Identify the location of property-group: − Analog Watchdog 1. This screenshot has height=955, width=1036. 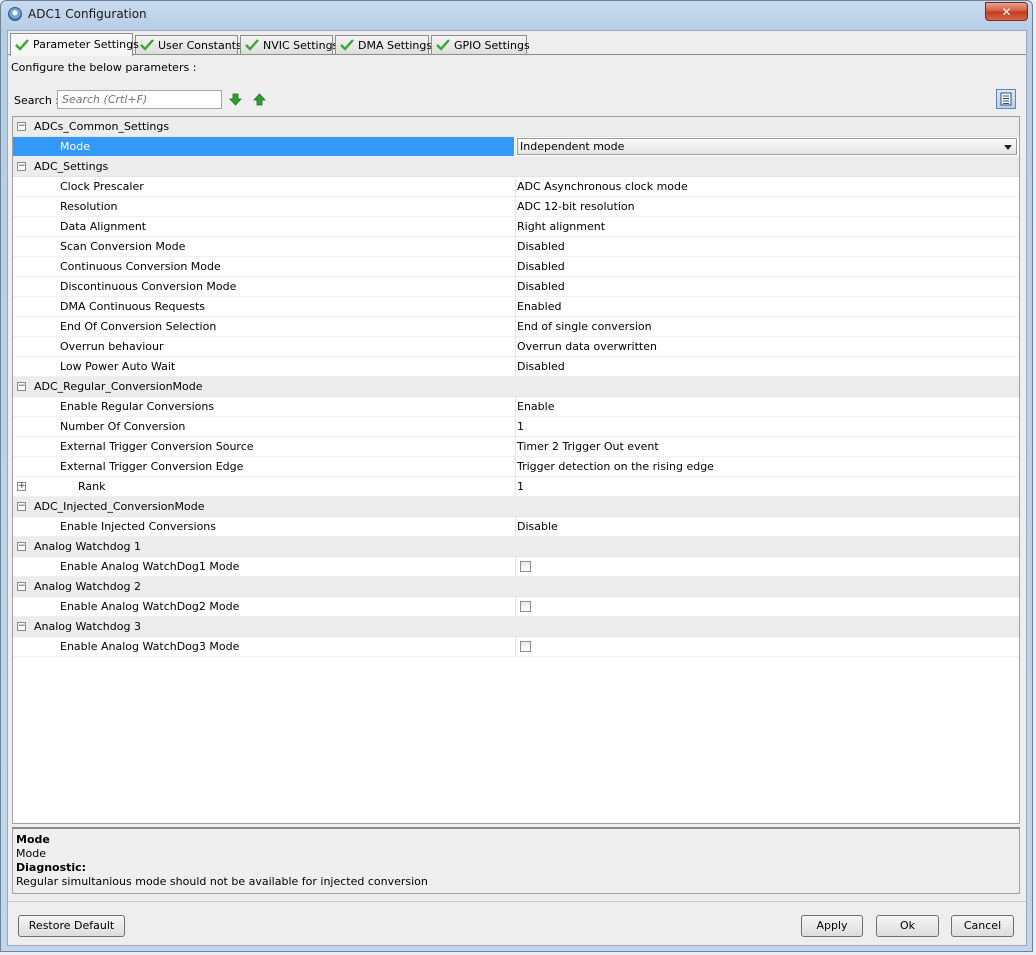
(516, 547).